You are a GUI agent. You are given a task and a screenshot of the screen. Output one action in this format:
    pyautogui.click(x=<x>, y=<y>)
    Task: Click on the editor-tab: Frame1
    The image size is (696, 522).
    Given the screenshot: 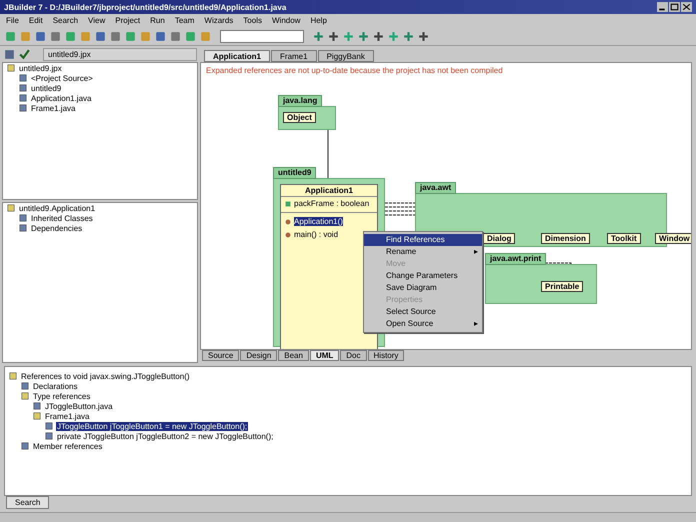 What is the action you would take?
    pyautogui.click(x=294, y=56)
    